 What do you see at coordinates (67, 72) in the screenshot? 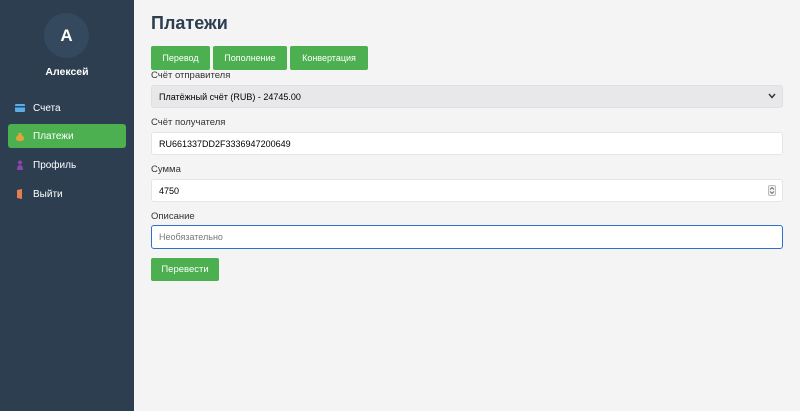
I see `user-name: Алексей` at bounding box center [67, 72].